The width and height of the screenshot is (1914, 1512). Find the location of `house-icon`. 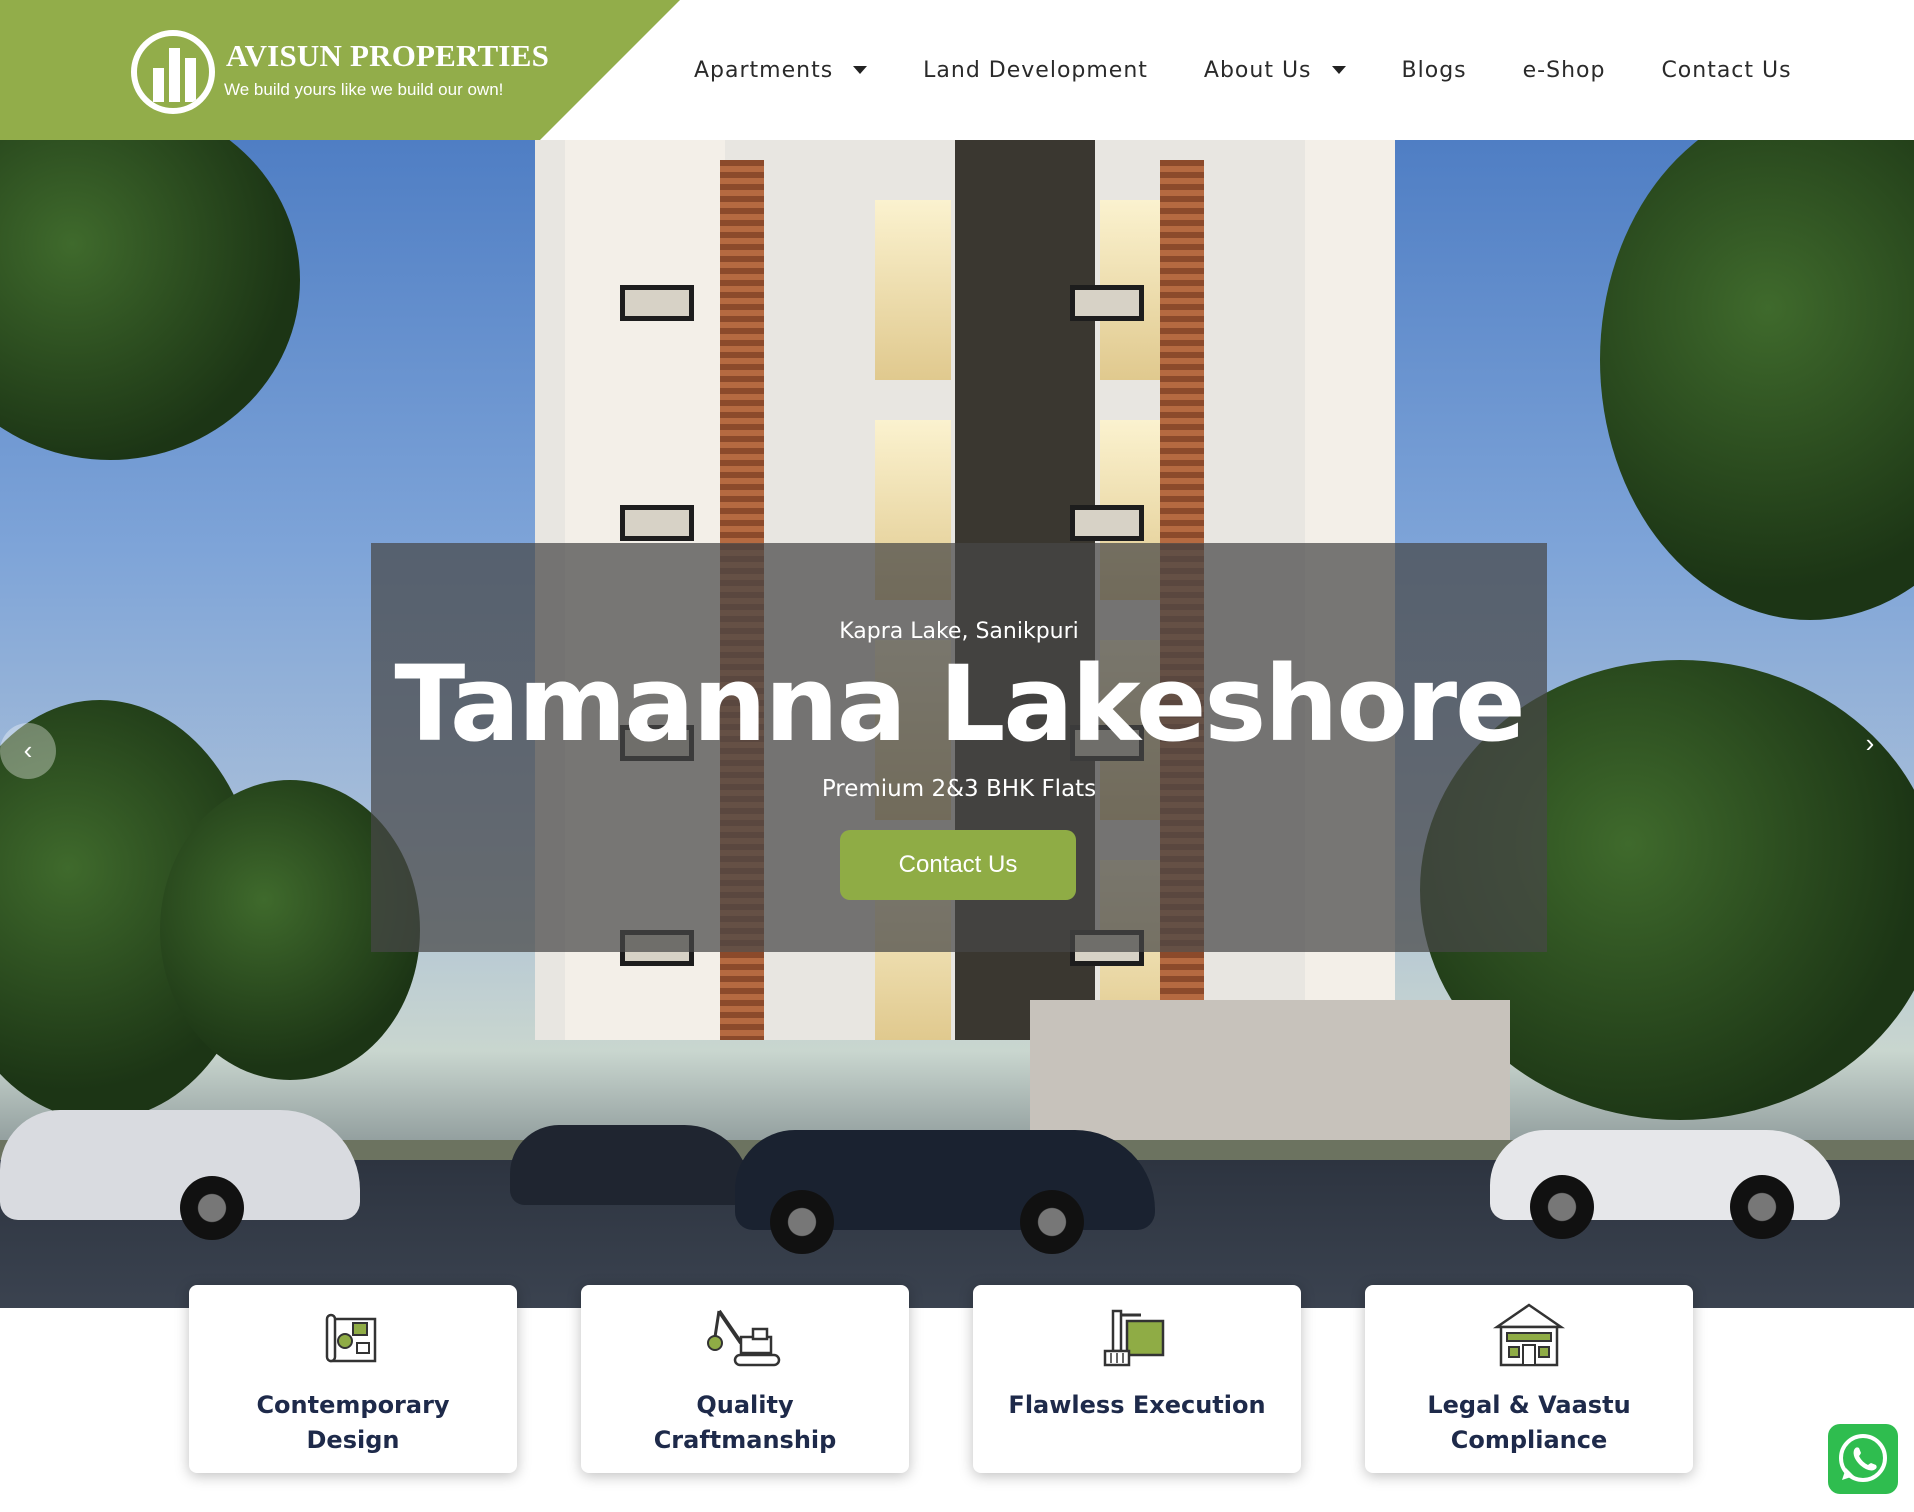

house-icon is located at coordinates (1529, 1335).